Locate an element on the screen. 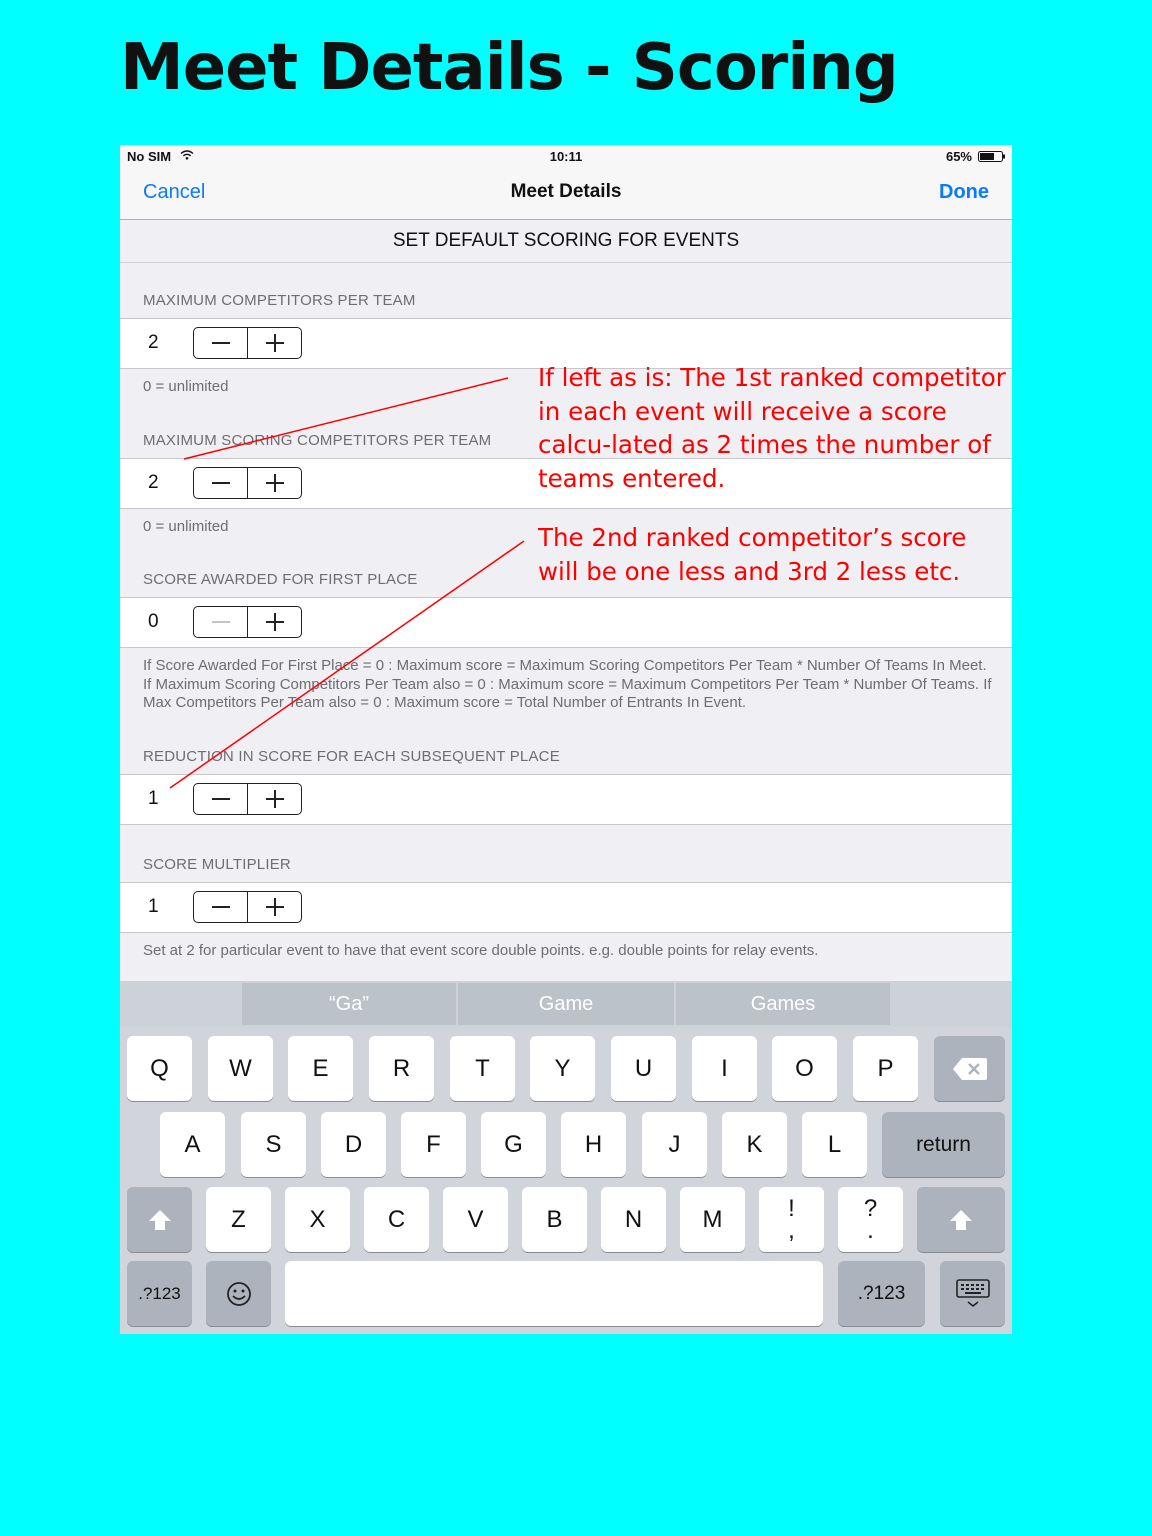  key-v: V is located at coordinates (475, 1219).